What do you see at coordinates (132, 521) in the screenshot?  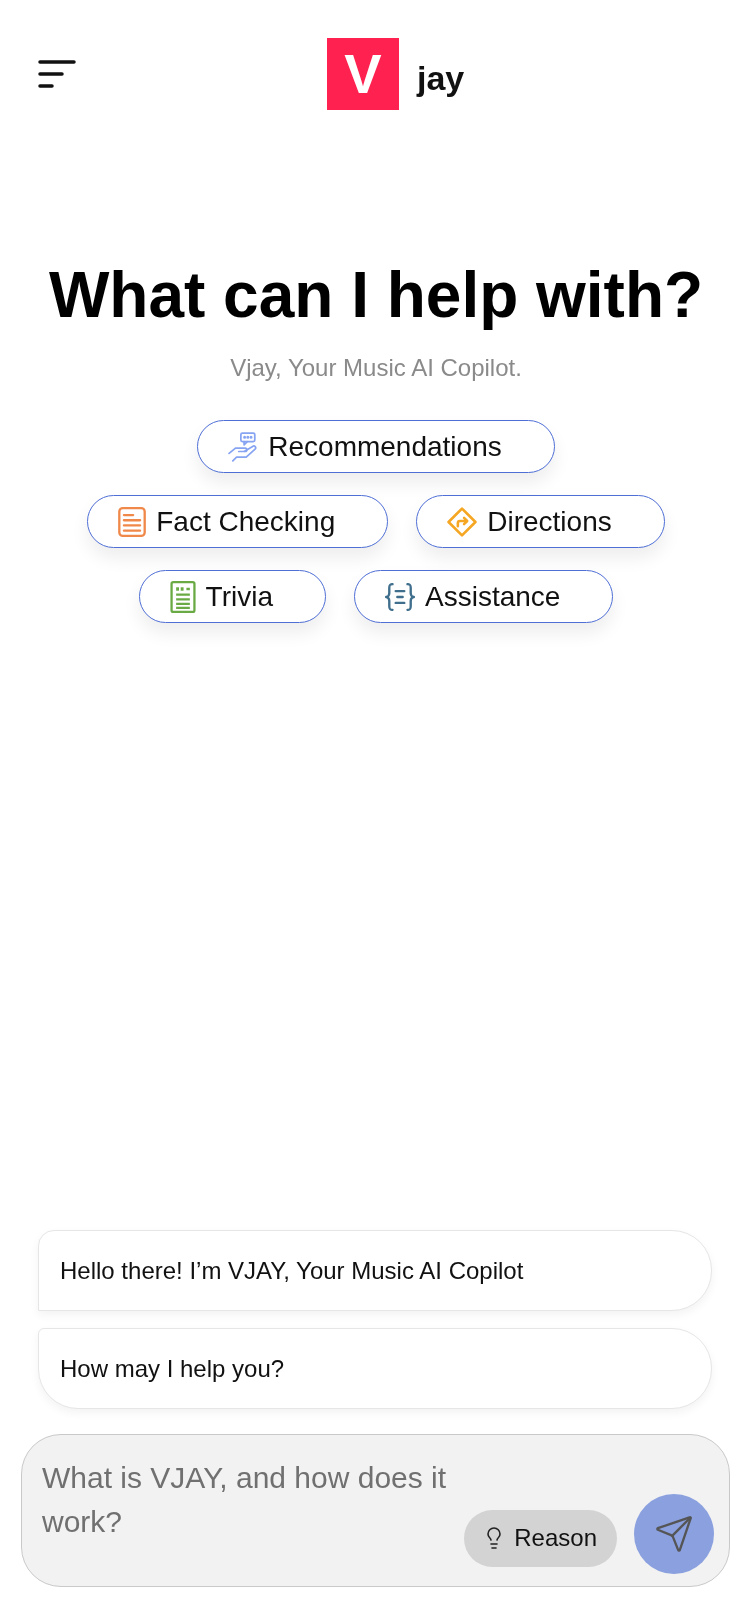 I see `document-icon` at bounding box center [132, 521].